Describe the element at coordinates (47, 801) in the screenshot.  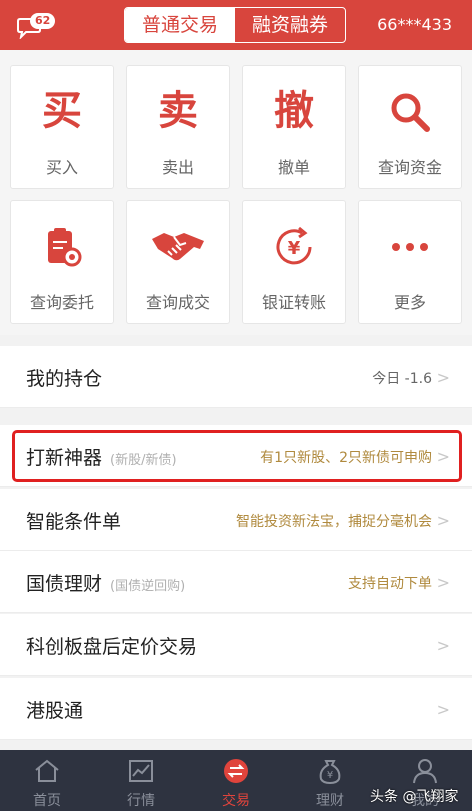
I see `tab-home-label: 首页` at that location.